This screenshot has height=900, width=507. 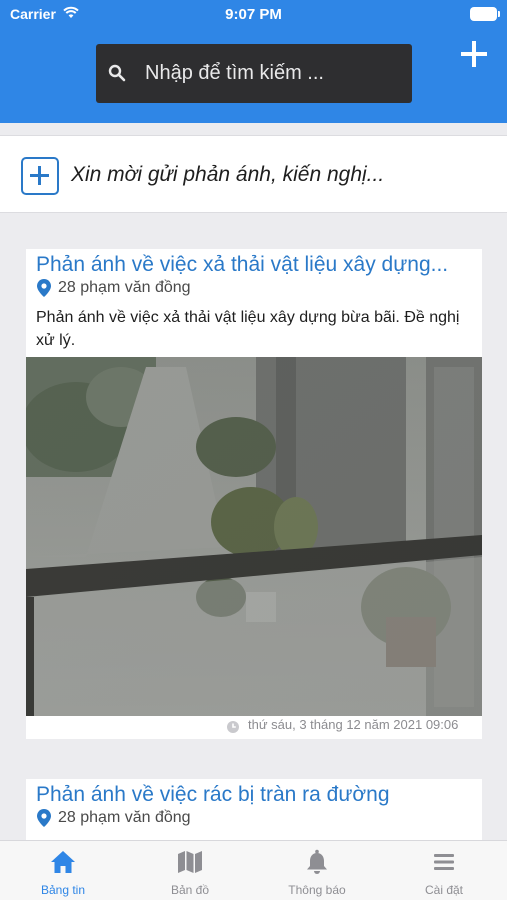 I want to click on timestamp-text: thứ sáu, 3 tháng 12 năm 2021 09:06, so click(x=353, y=724).